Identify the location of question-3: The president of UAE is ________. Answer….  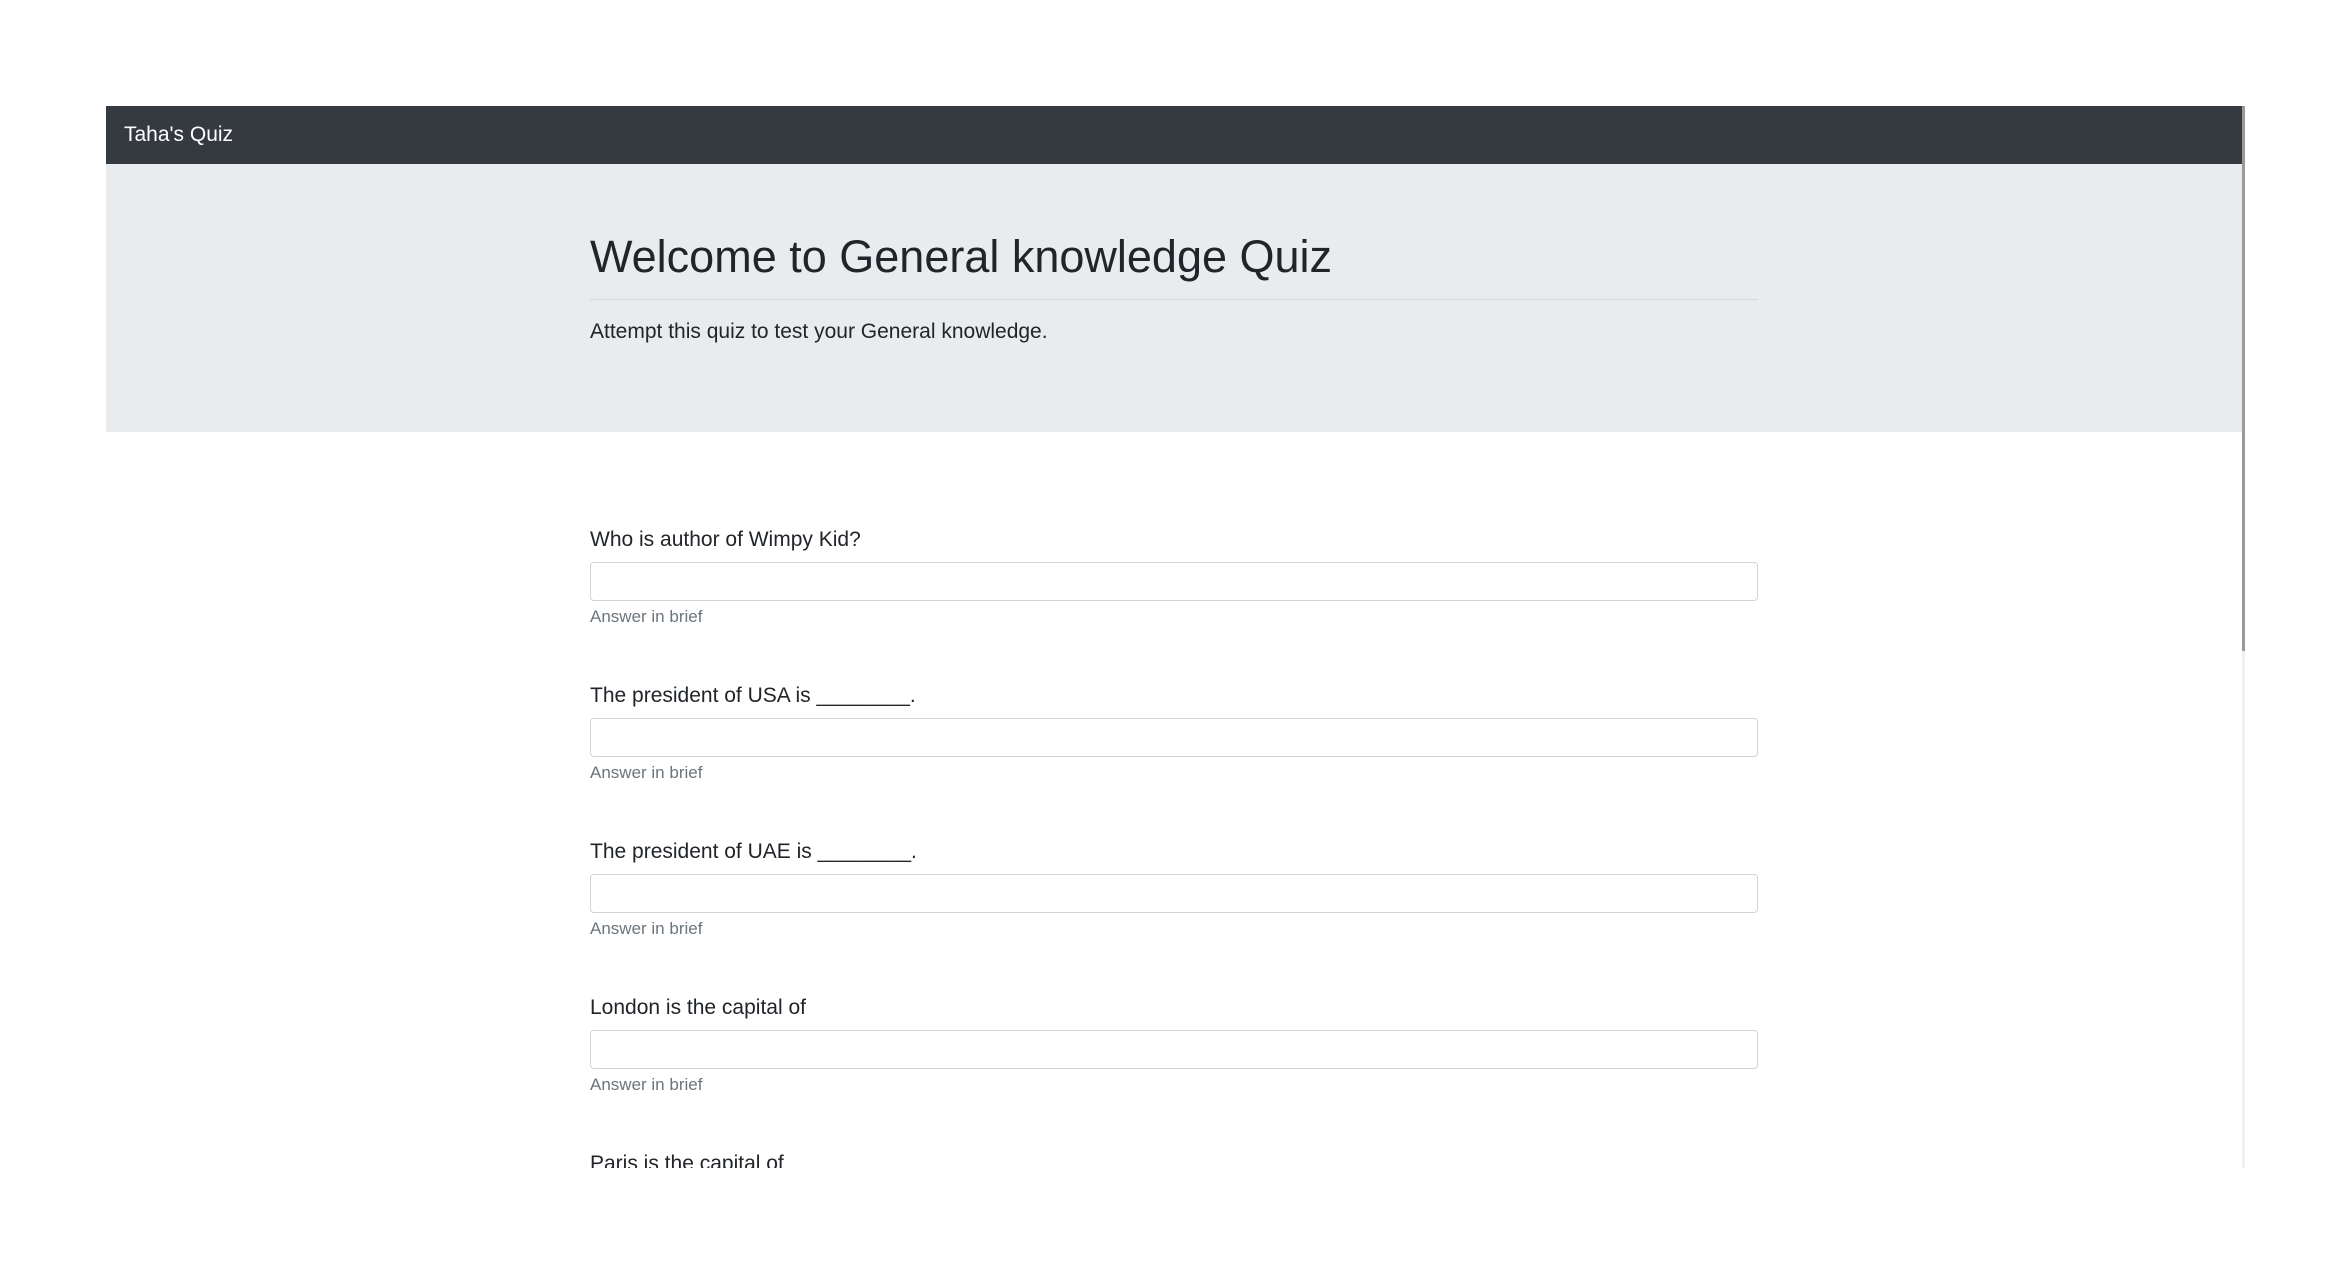
(1174, 908).